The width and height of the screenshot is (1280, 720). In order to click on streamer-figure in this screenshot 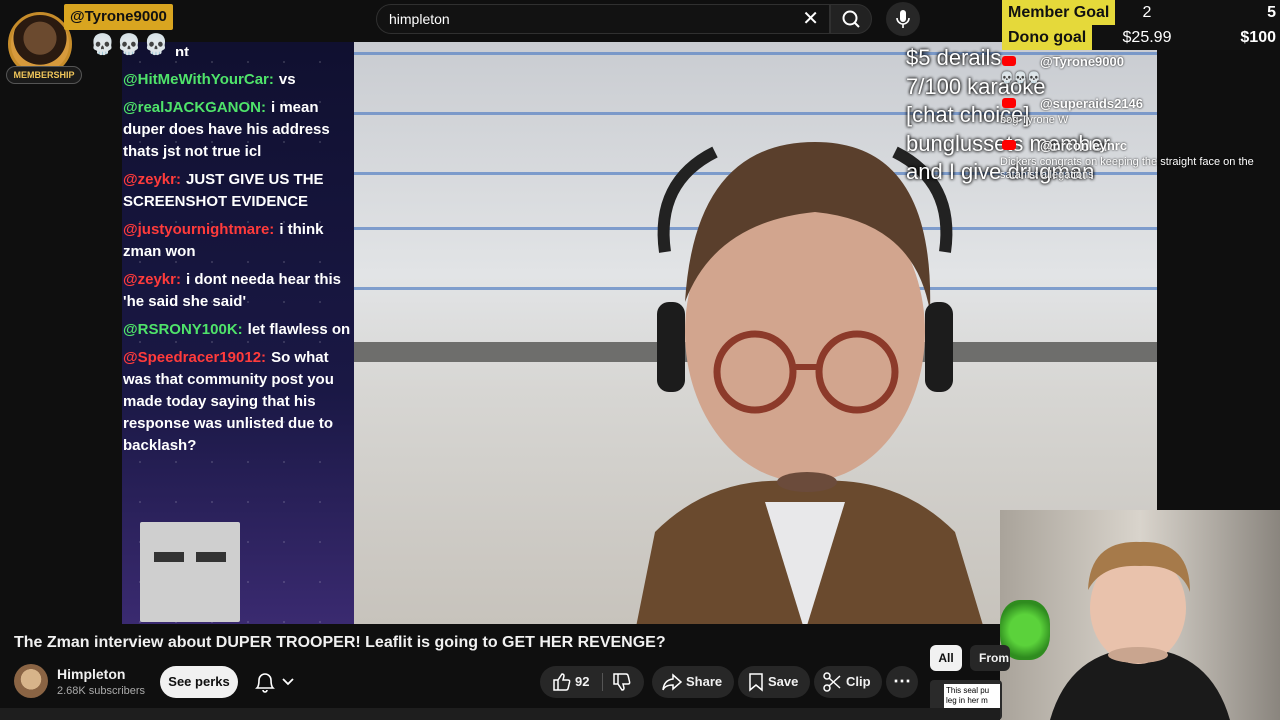, I will do `click(1140, 630)`.